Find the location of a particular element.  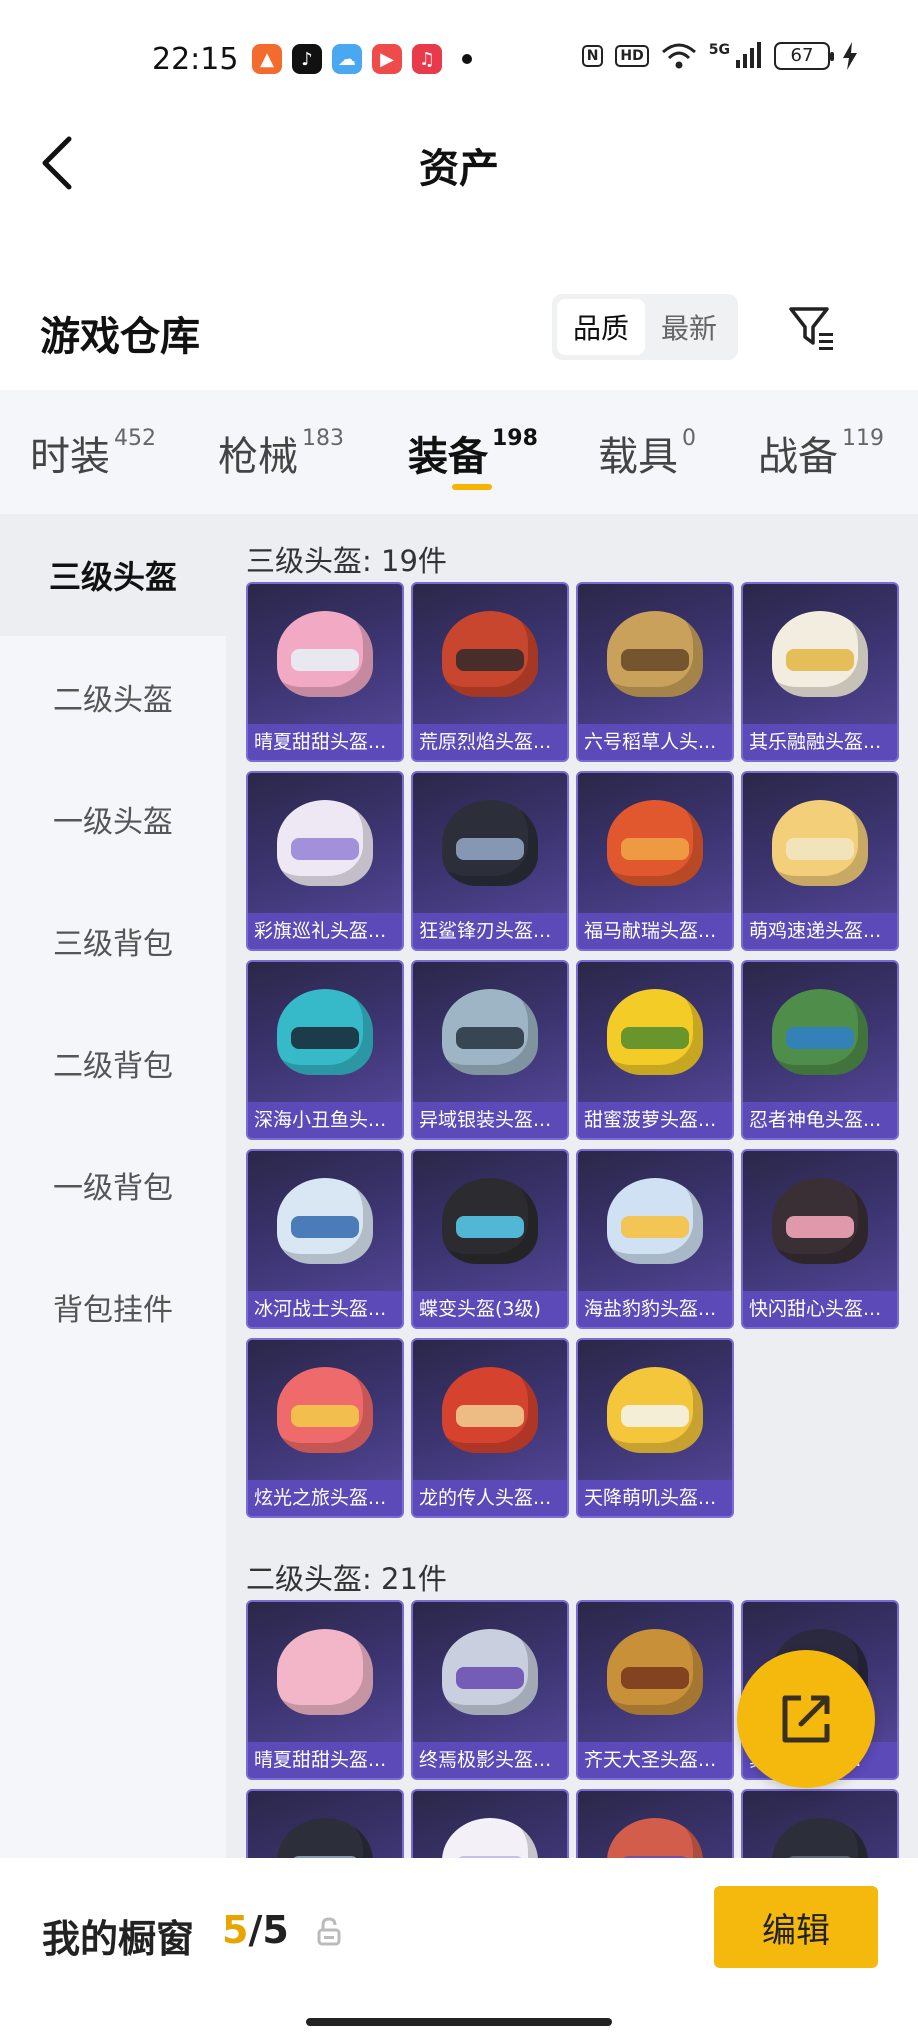

showcase-count: 5/5 is located at coordinates (255, 1930).